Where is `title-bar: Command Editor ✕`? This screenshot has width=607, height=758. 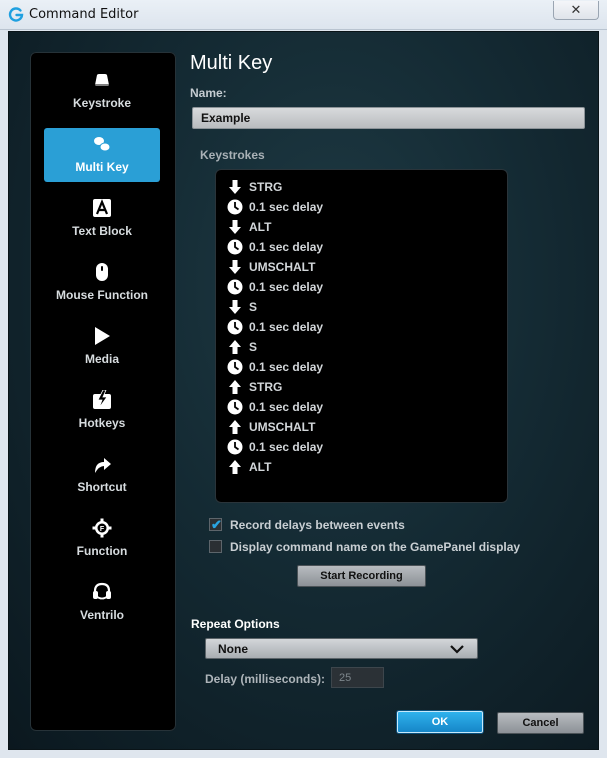
title-bar: Command Editor ✕ is located at coordinates (303, 15).